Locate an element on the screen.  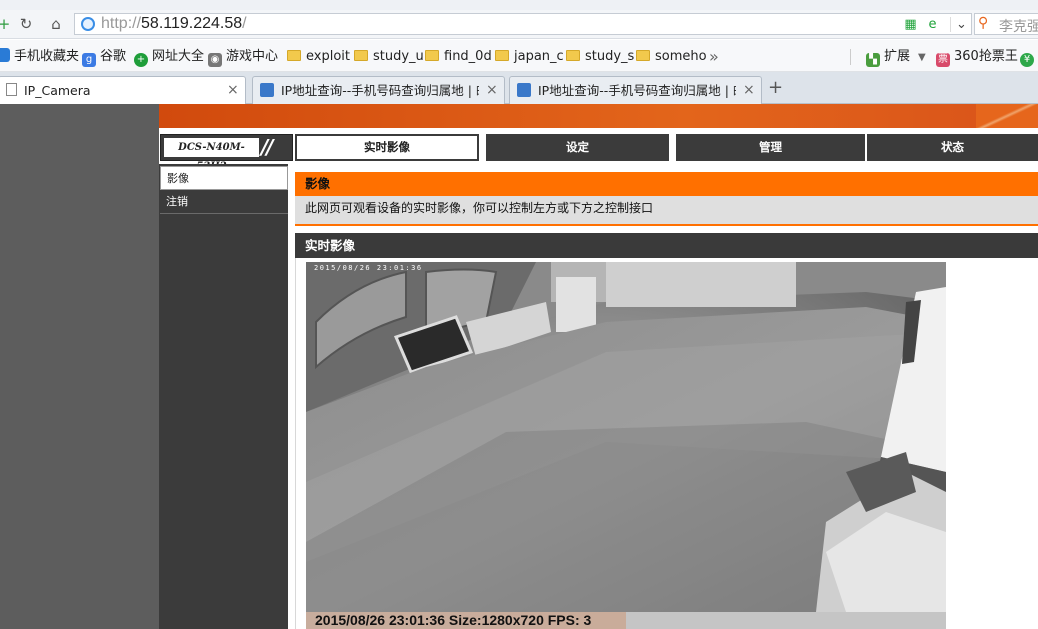
bookmark-folder-find-0d: find_0d is located at coordinates (458, 57).